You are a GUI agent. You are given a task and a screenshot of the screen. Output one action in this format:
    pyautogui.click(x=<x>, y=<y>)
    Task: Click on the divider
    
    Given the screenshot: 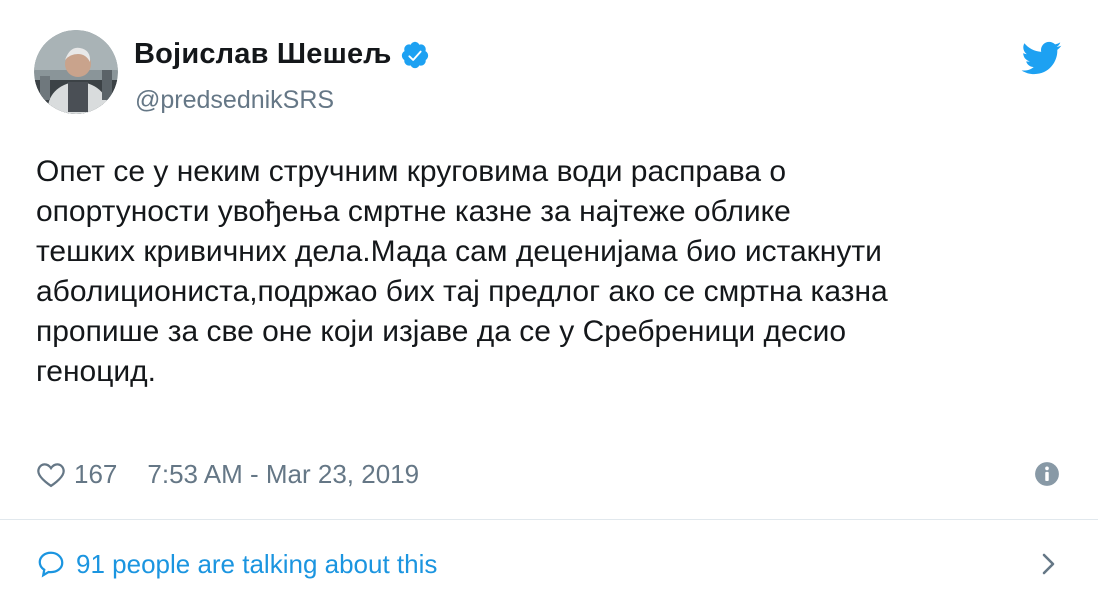 What is the action you would take?
    pyautogui.click(x=549, y=519)
    